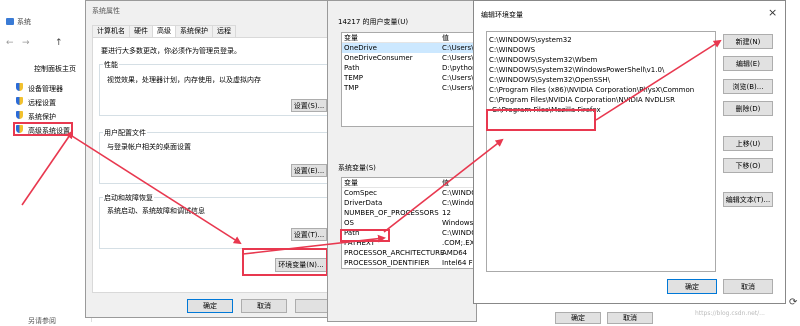 This screenshot has width=800, height=326. What do you see at coordinates (171, 51) in the screenshot?
I see `admin-notice: 要进行大多数更改，你必须作为管理员登录。` at bounding box center [171, 51].